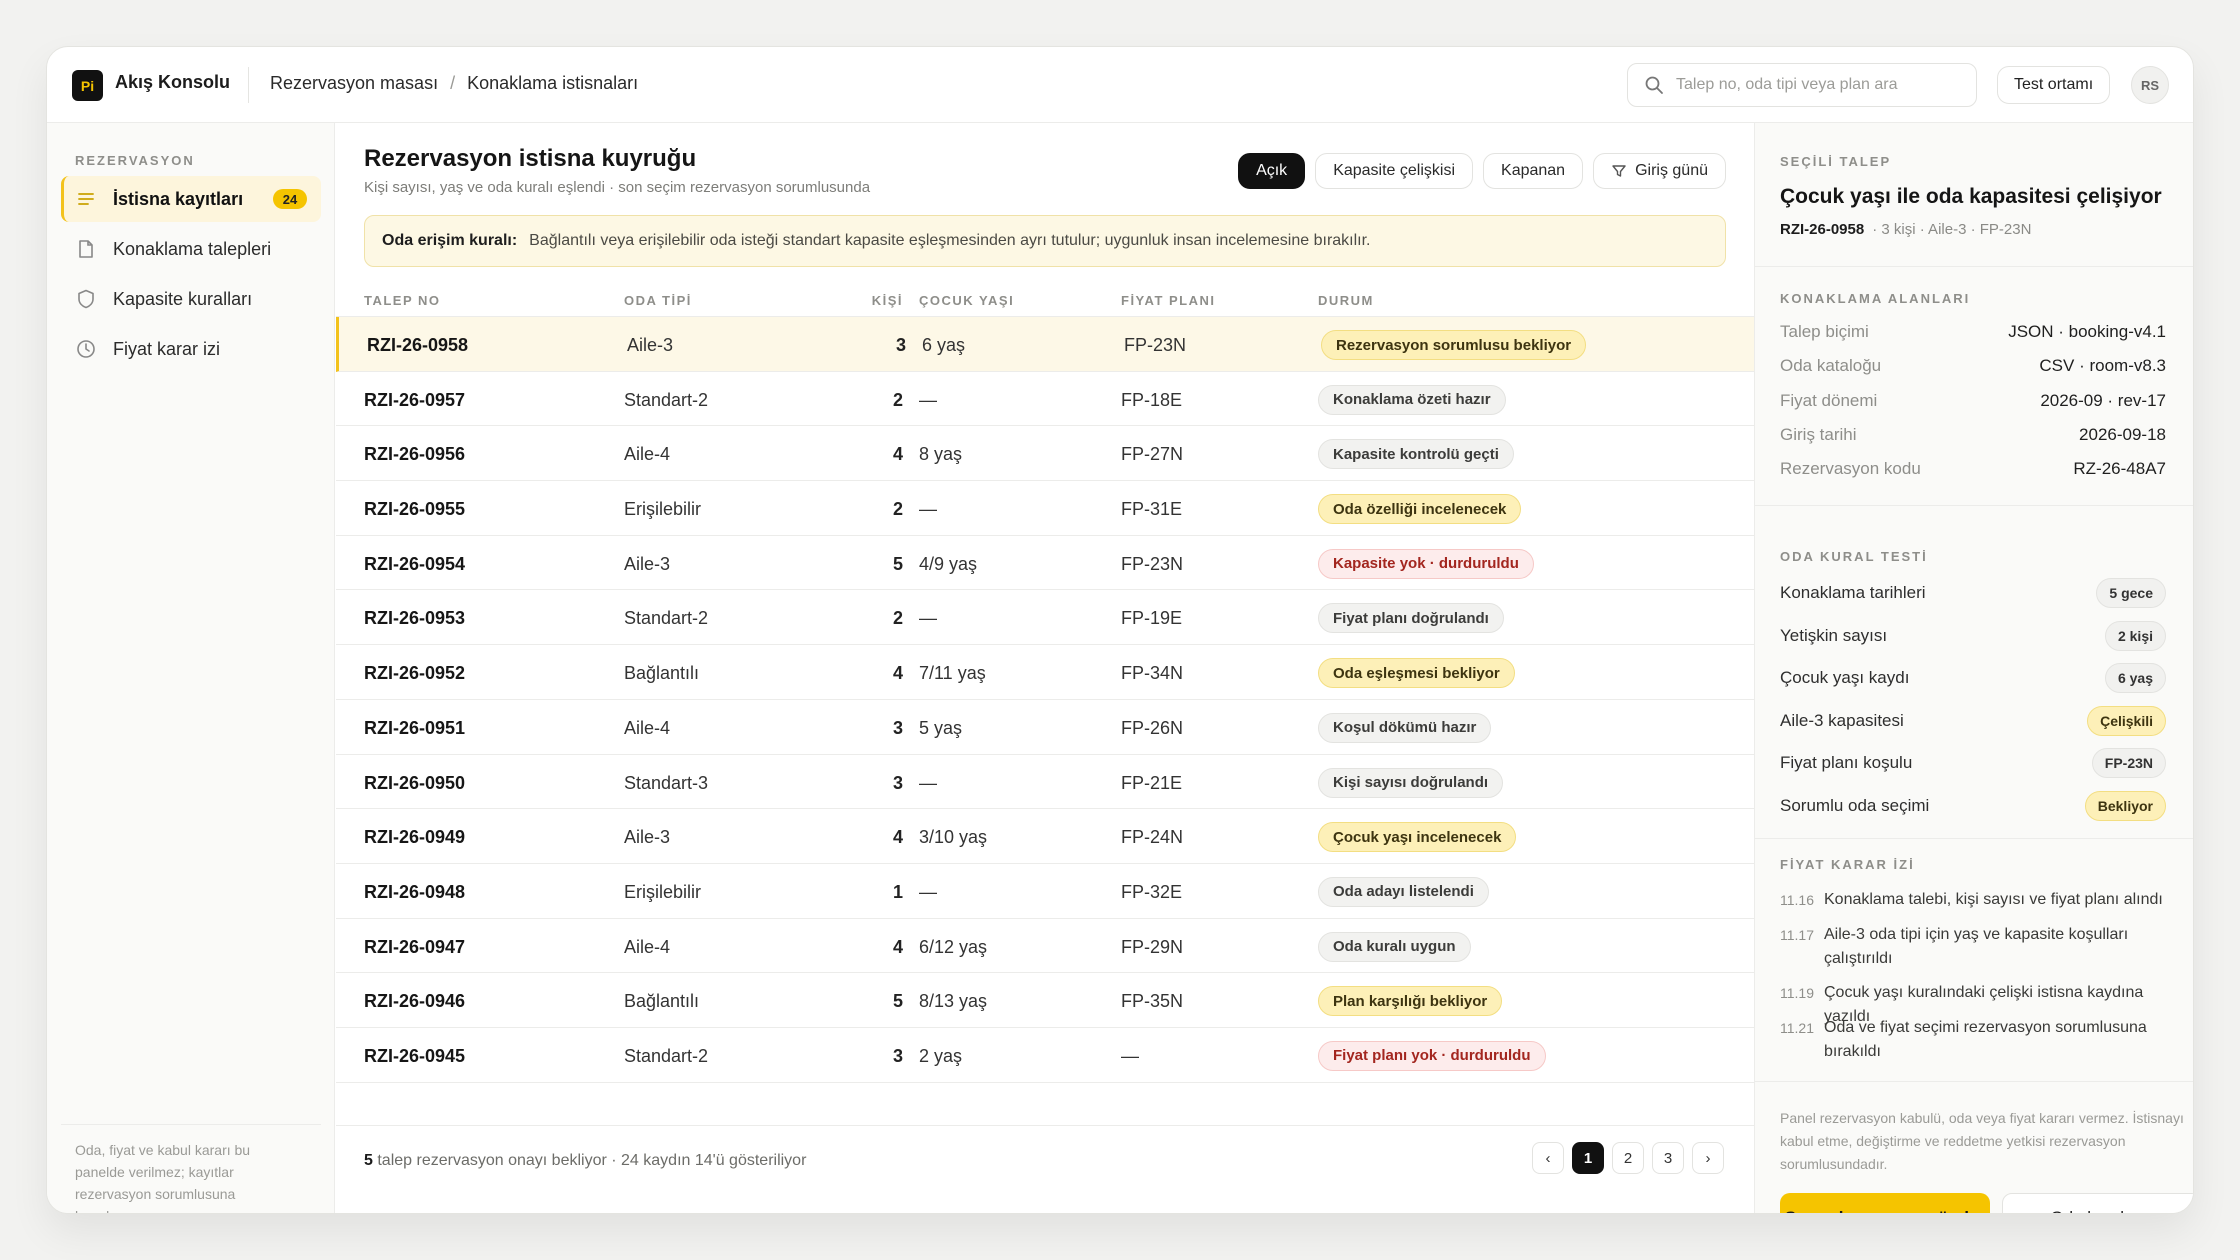 This screenshot has height=1260, width=2240. I want to click on sidebar-item-price-trail: Fiyat karar izi, so click(191, 349).